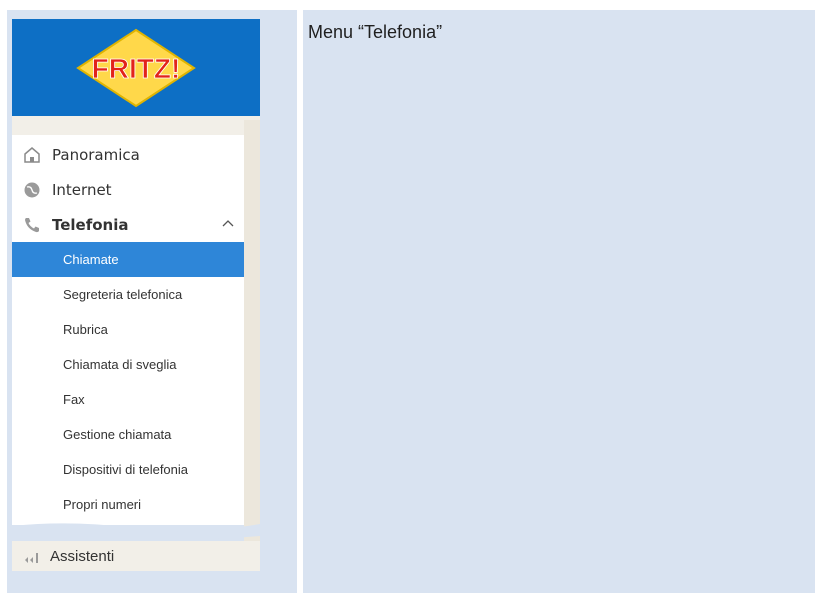 Image resolution: width=815 pixels, height=593 pixels. I want to click on sidebar-item-panoramica: Panoramica, so click(128, 154).